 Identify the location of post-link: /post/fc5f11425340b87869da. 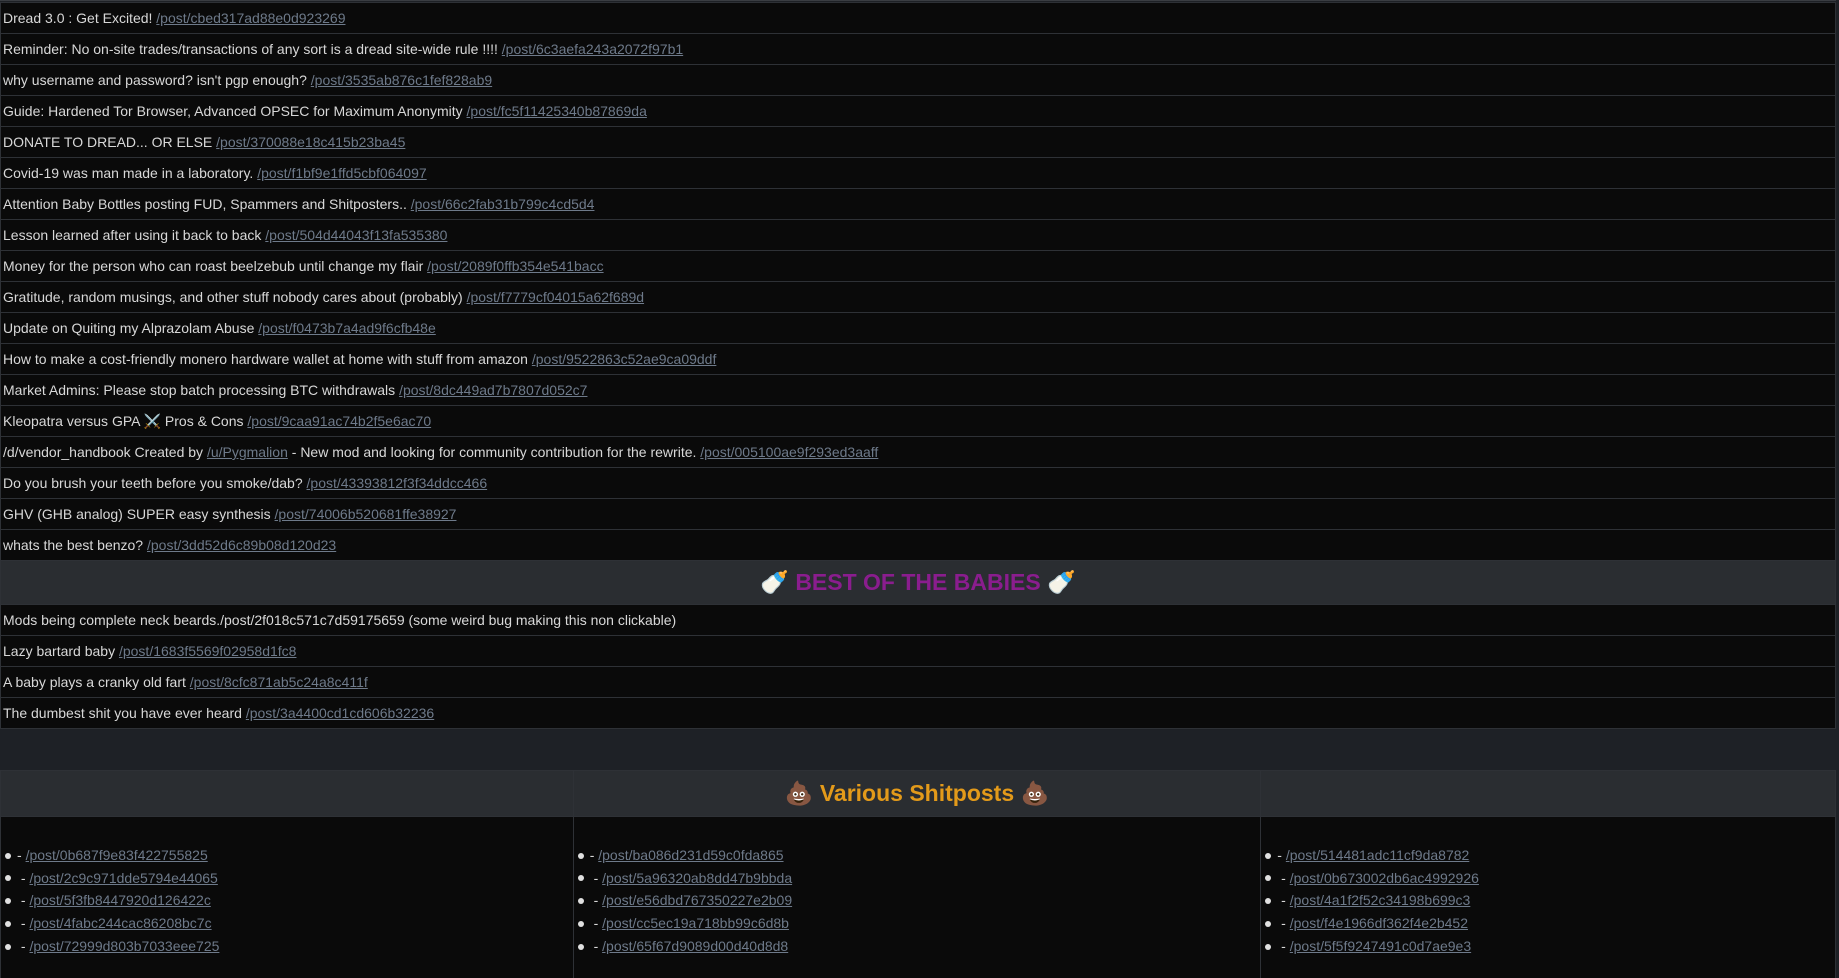
(557, 111).